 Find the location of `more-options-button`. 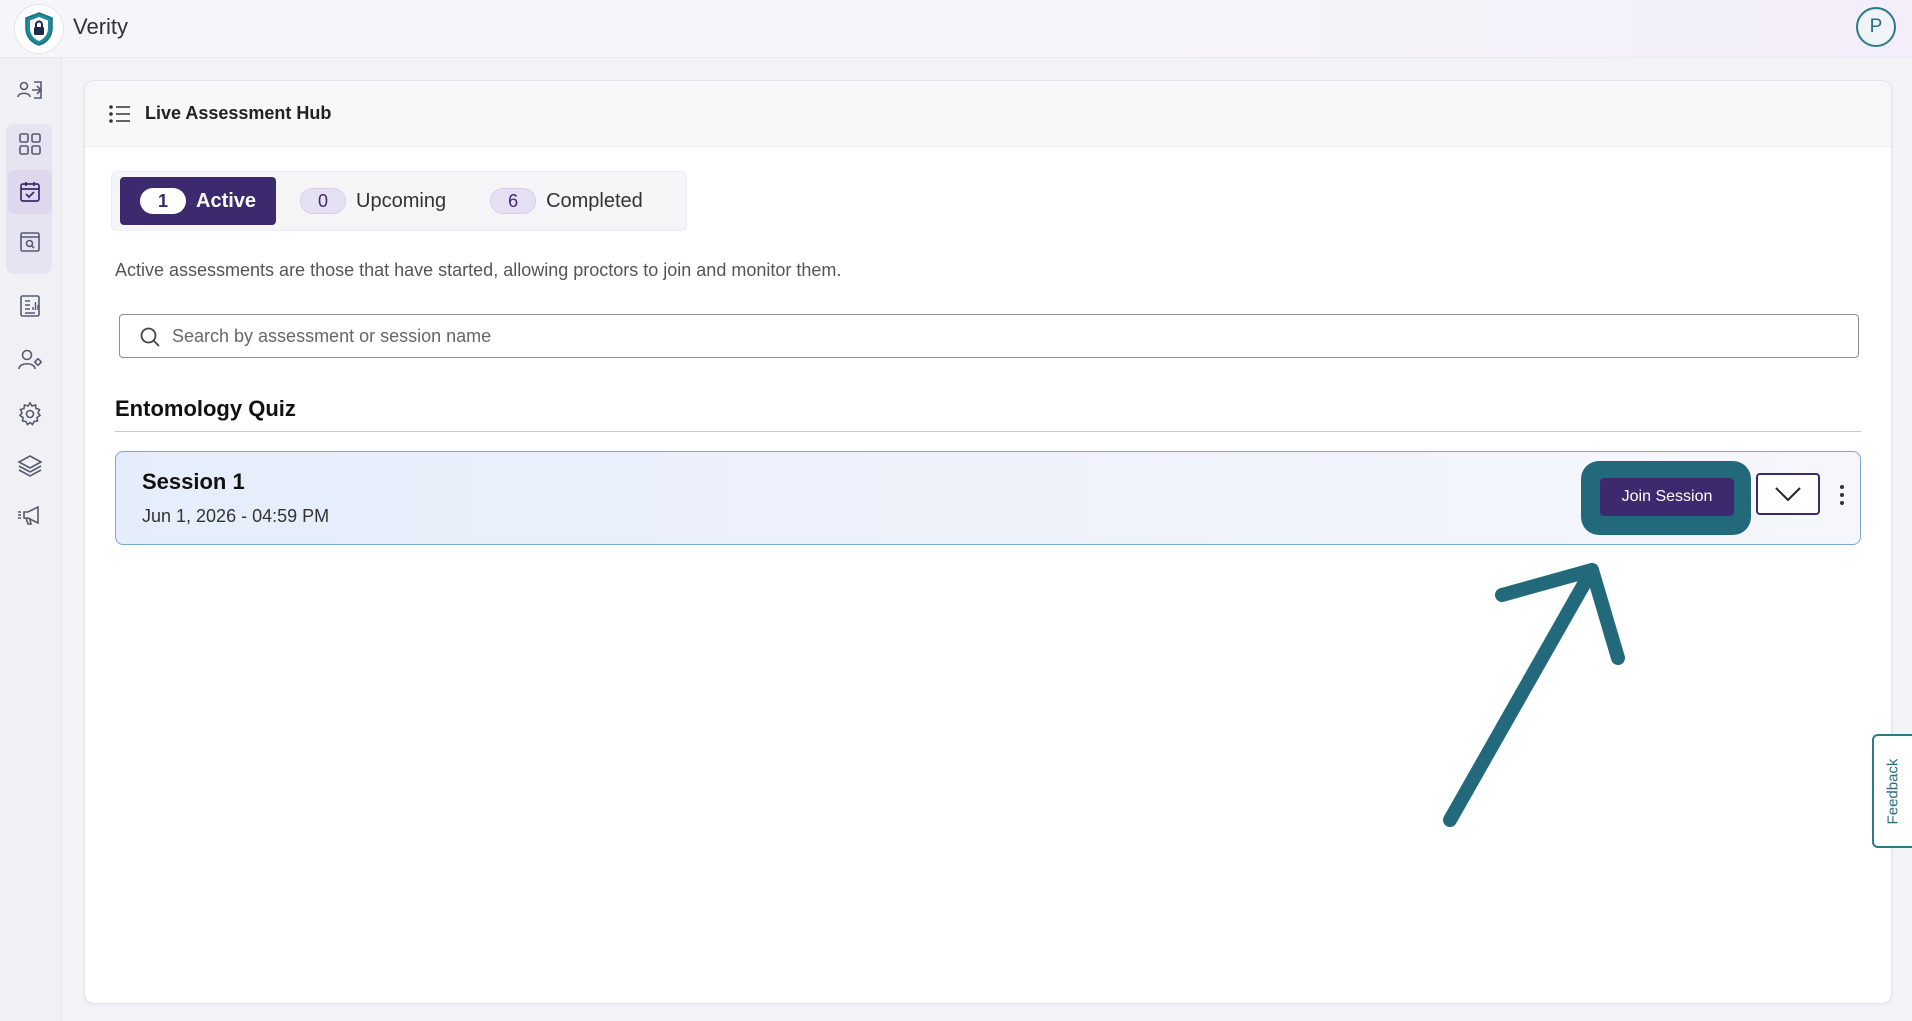

more-options-button is located at coordinates (1842, 495).